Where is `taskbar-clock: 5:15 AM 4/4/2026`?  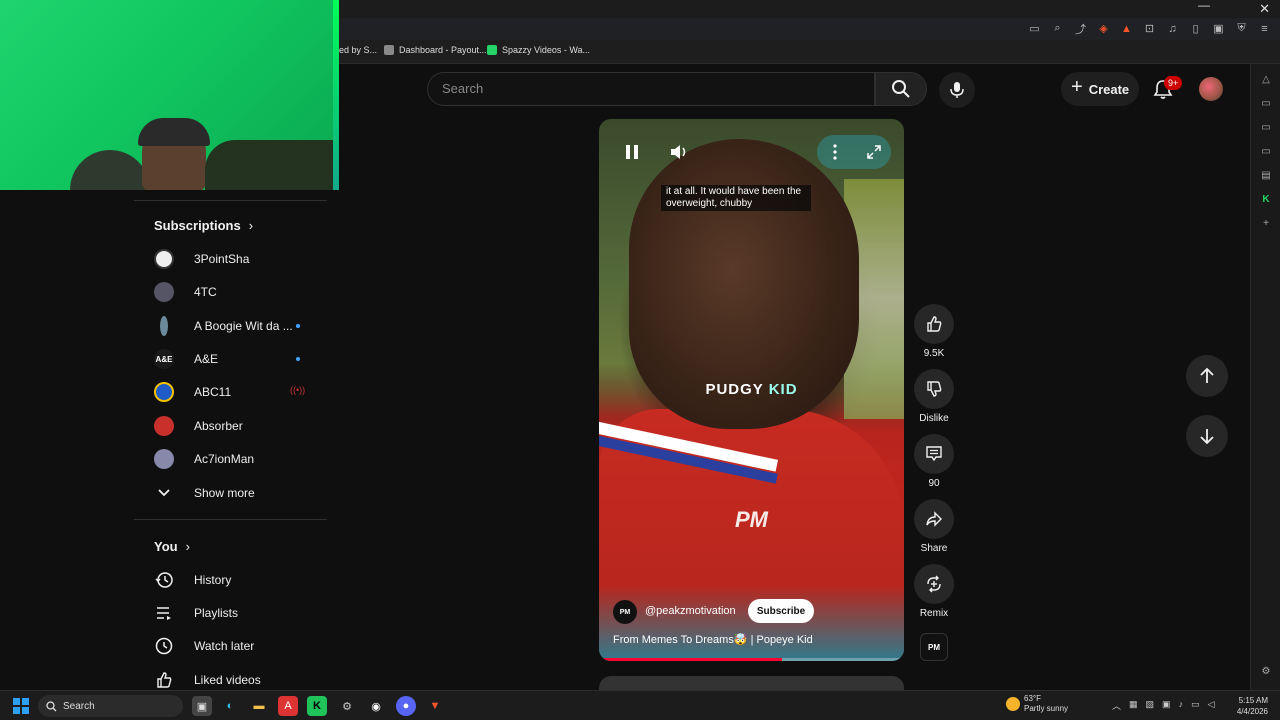
taskbar-clock: 5:15 AM 4/4/2026 is located at coordinates (1248, 706).